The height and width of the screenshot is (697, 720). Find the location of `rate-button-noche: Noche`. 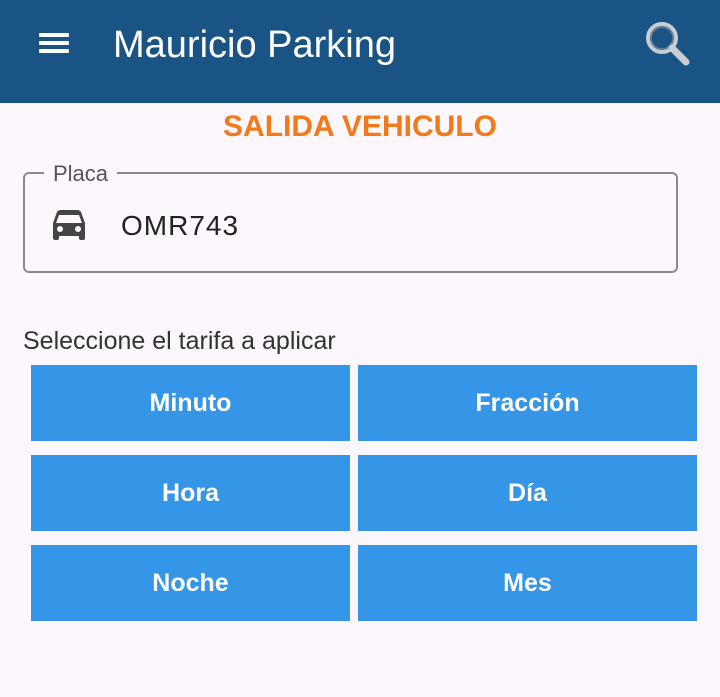

rate-button-noche: Noche is located at coordinates (190, 583).